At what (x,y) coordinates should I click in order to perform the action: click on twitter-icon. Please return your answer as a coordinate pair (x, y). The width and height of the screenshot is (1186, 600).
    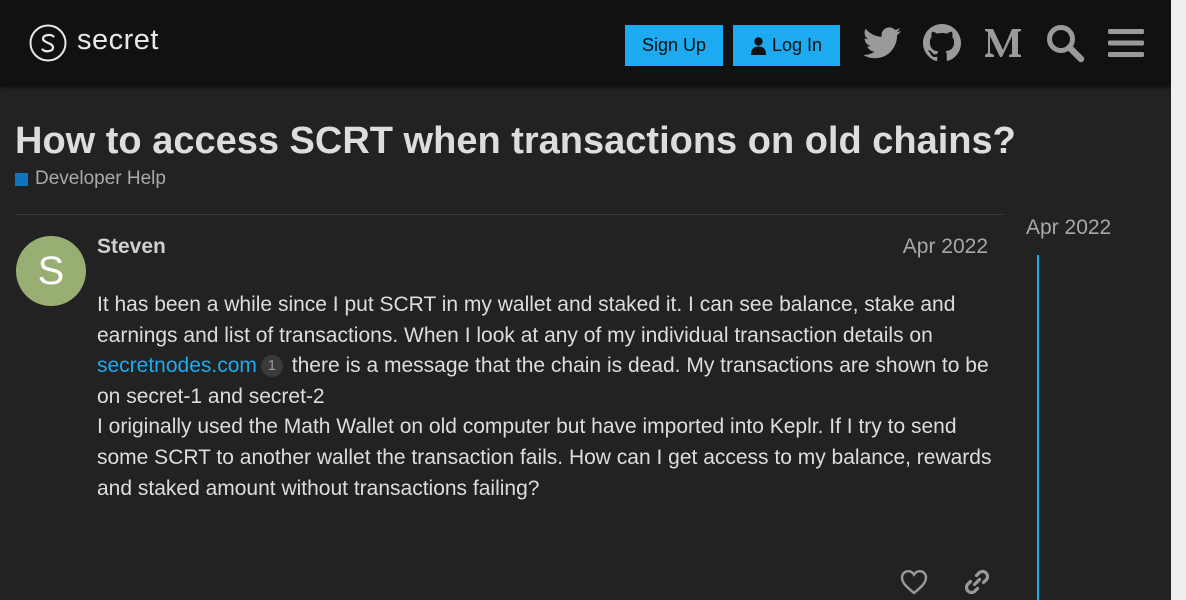
    Looking at the image, I should click on (882, 43).